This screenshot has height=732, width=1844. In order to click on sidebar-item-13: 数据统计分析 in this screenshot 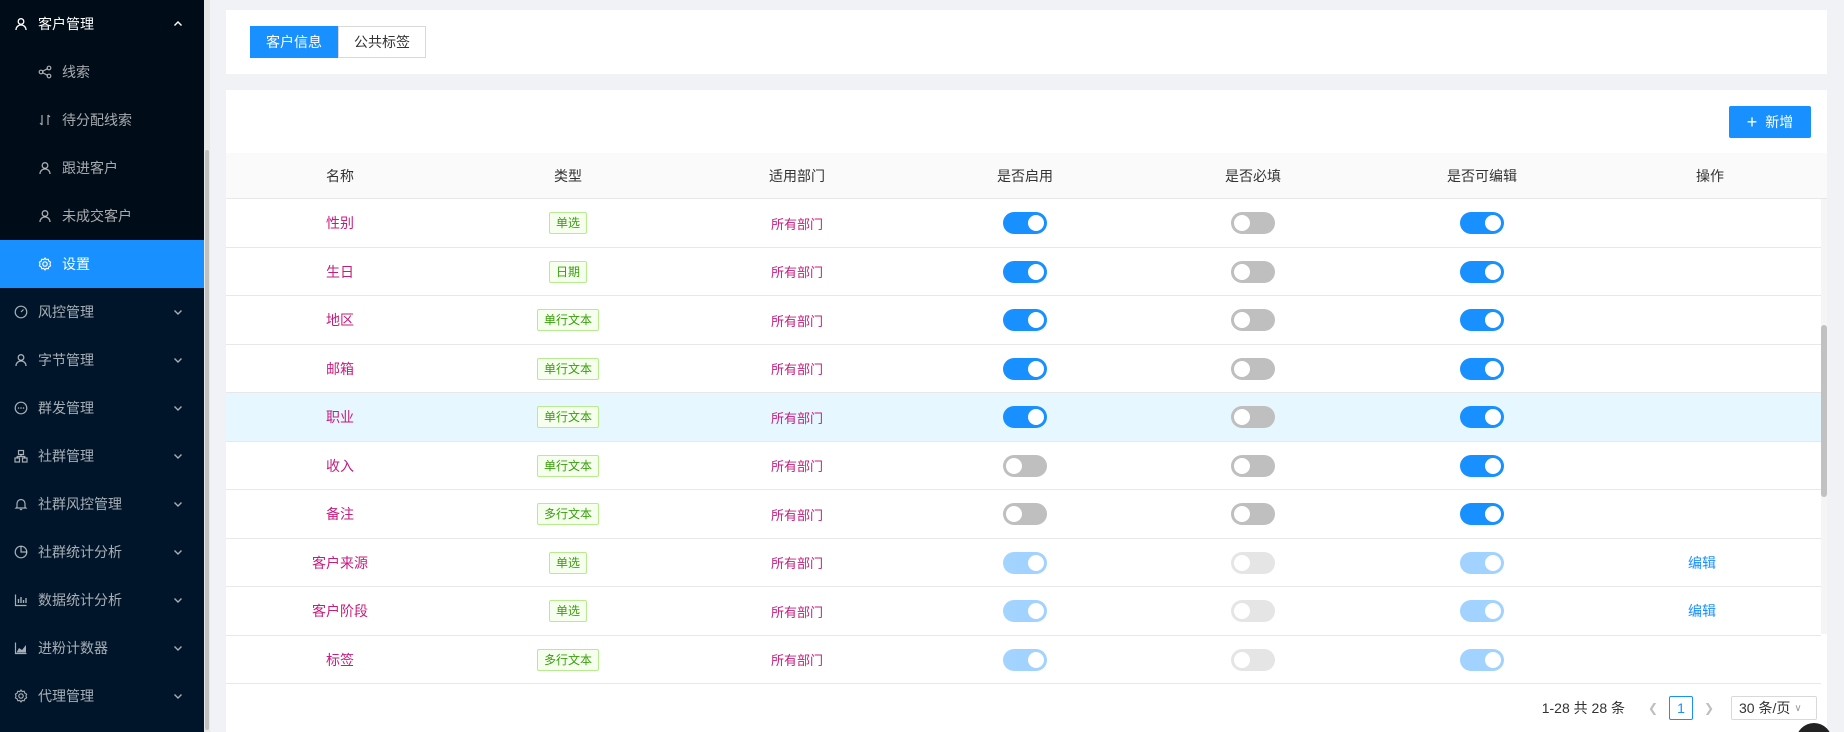, I will do `click(102, 600)`.